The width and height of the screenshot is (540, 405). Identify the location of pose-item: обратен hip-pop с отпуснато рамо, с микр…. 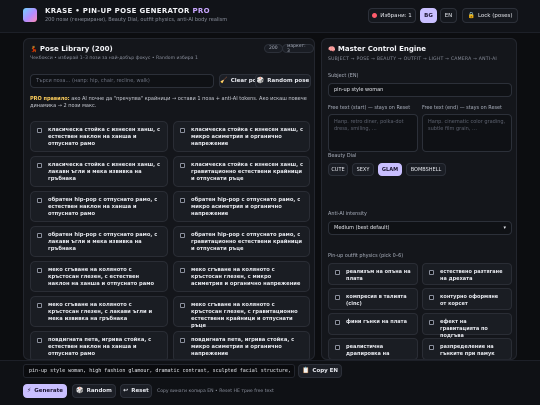
(241, 206).